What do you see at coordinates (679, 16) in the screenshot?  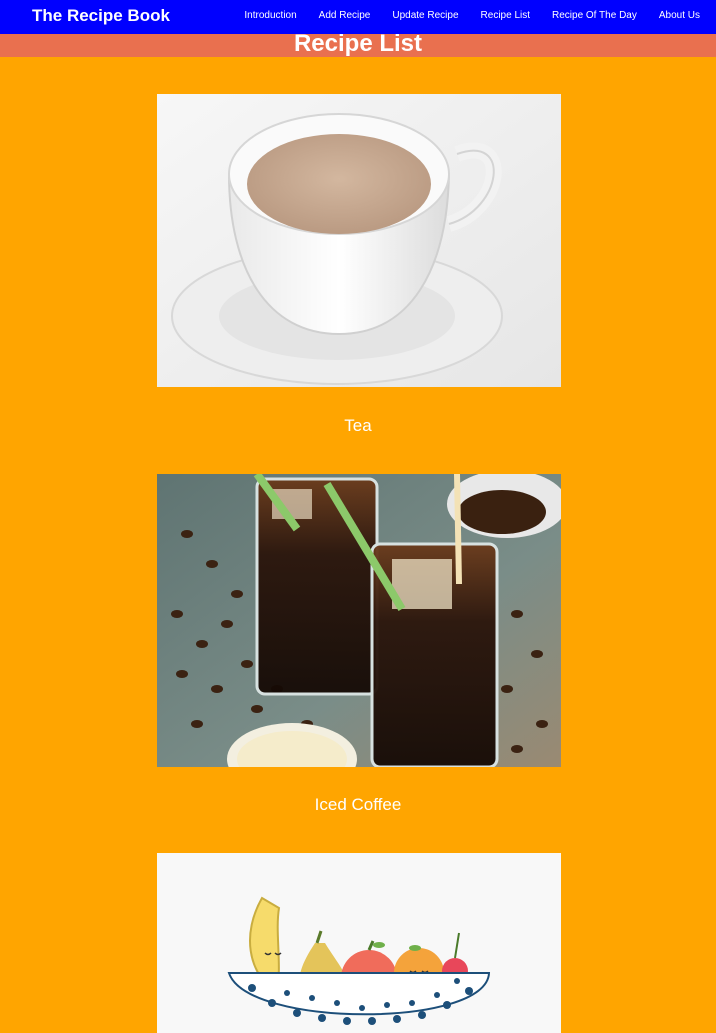 I see `nav-link-about-us: About Us` at bounding box center [679, 16].